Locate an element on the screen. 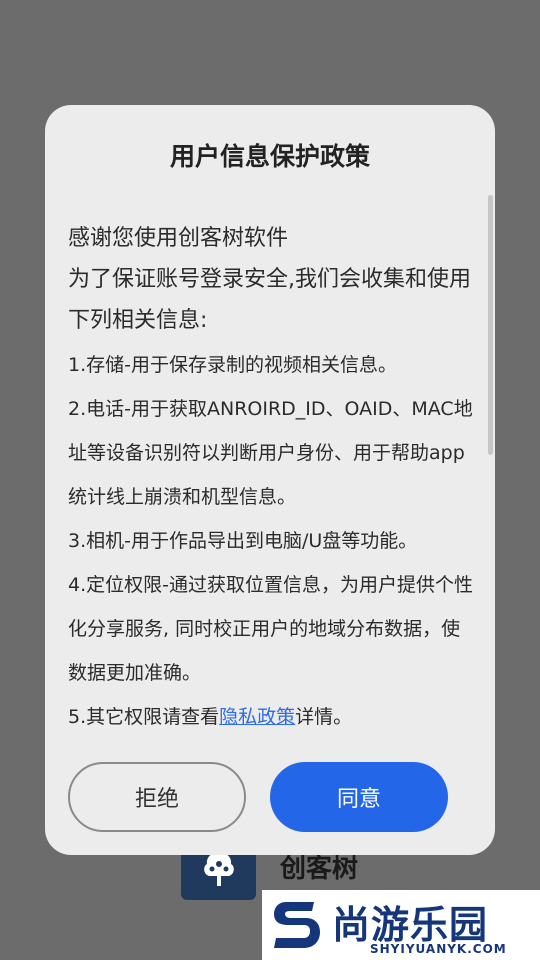 Image resolution: width=540 pixels, height=960 pixels. other-prefix: 5.其它权限请查看 is located at coordinates (144, 717).